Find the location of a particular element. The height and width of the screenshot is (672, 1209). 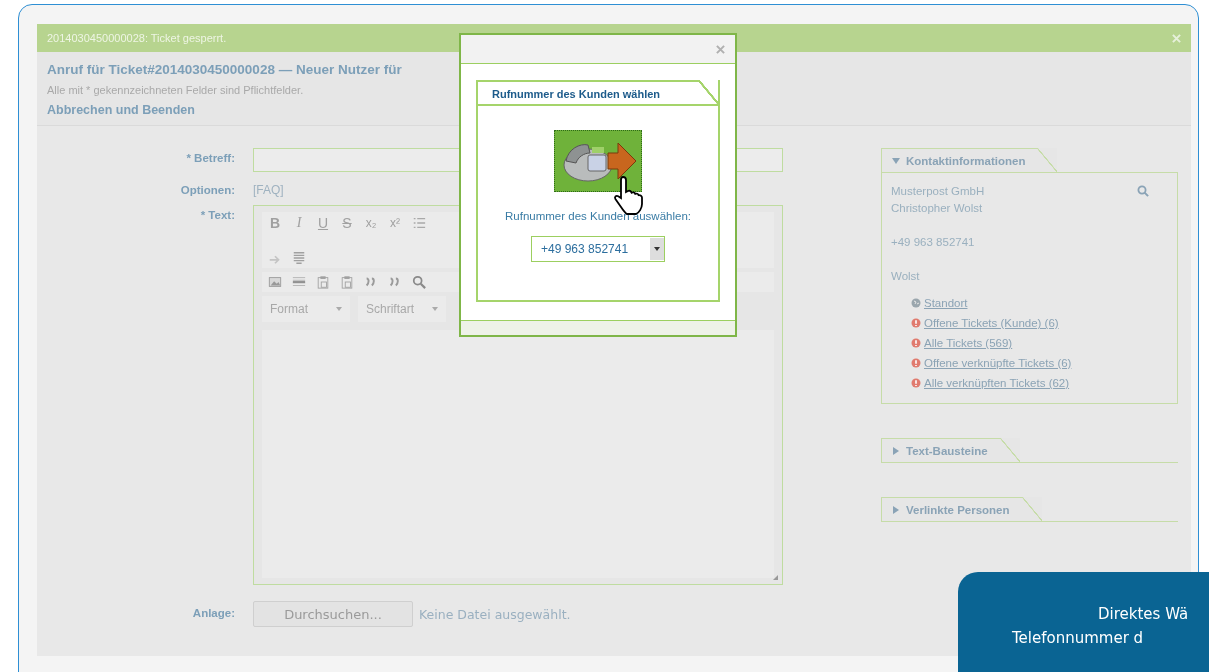

field-label: Anlage: is located at coordinates (213, 613).